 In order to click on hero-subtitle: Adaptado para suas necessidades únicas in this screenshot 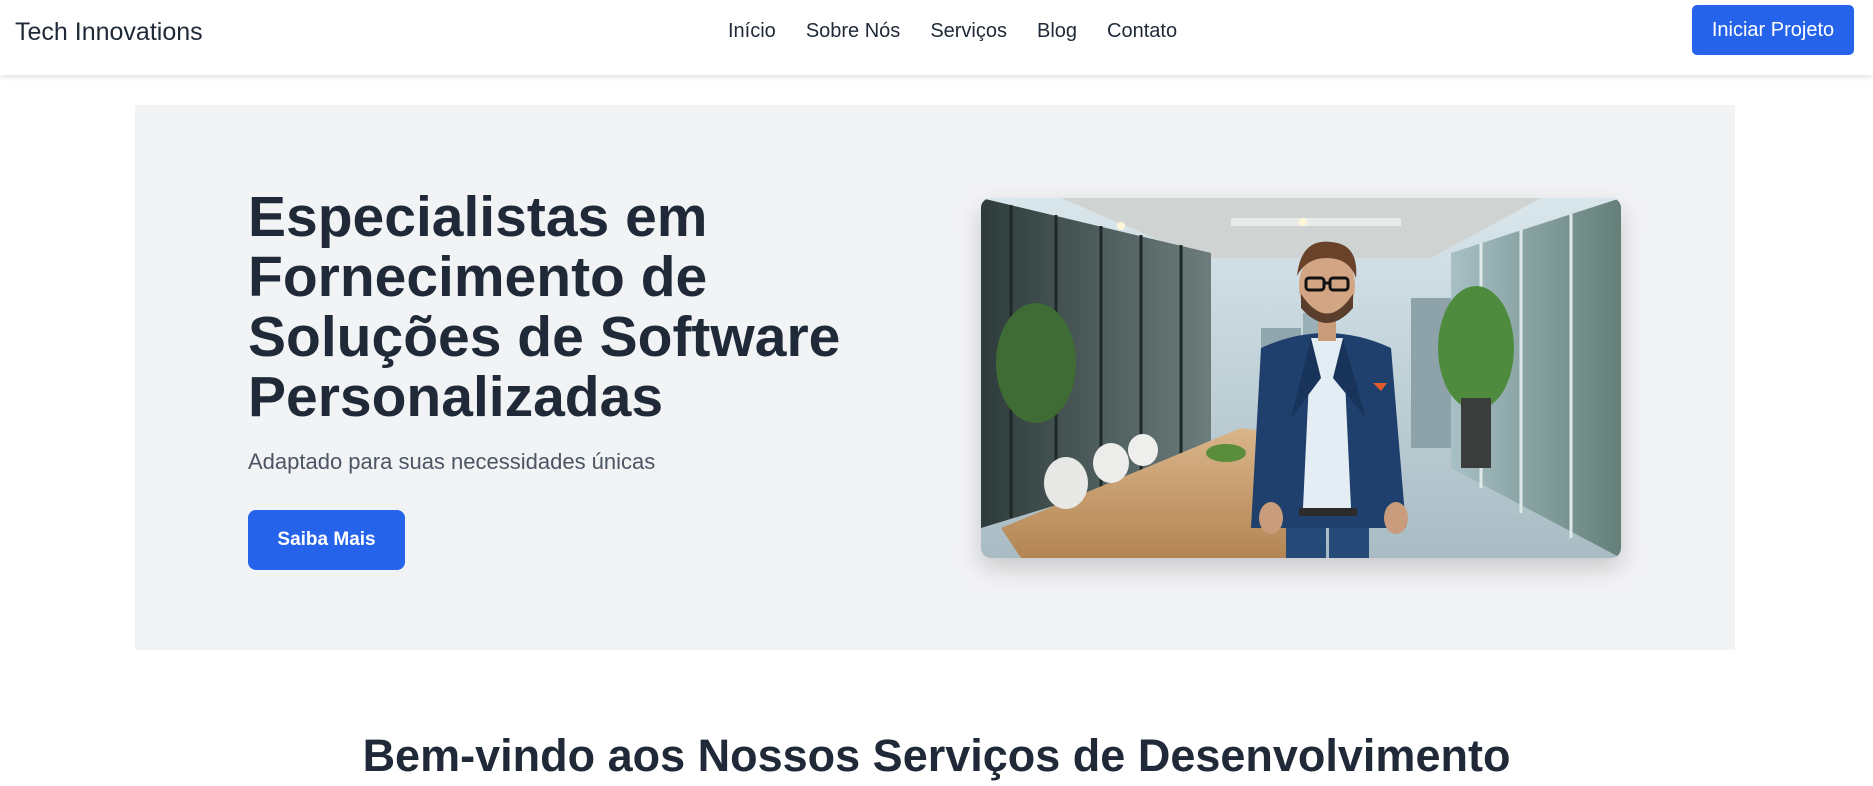, I will do `click(452, 461)`.